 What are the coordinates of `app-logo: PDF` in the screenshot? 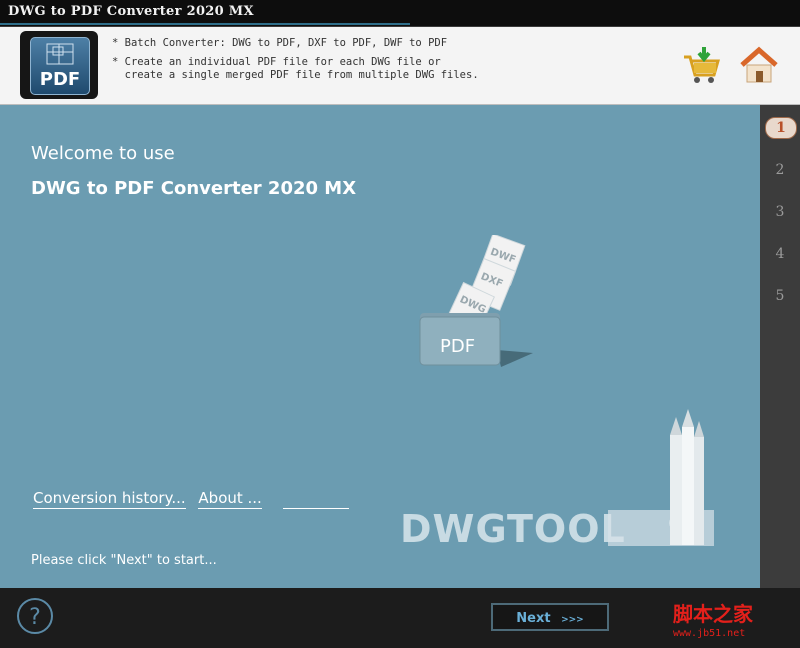 It's located at (59, 65).